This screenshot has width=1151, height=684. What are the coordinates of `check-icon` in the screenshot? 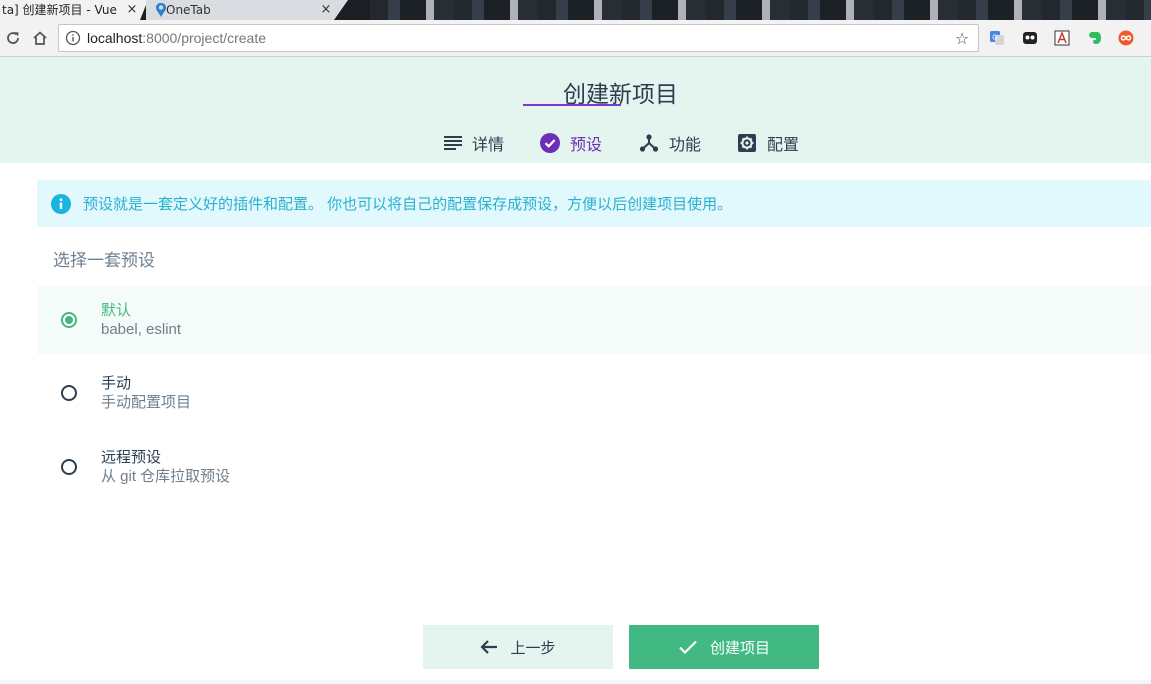 It's located at (688, 647).